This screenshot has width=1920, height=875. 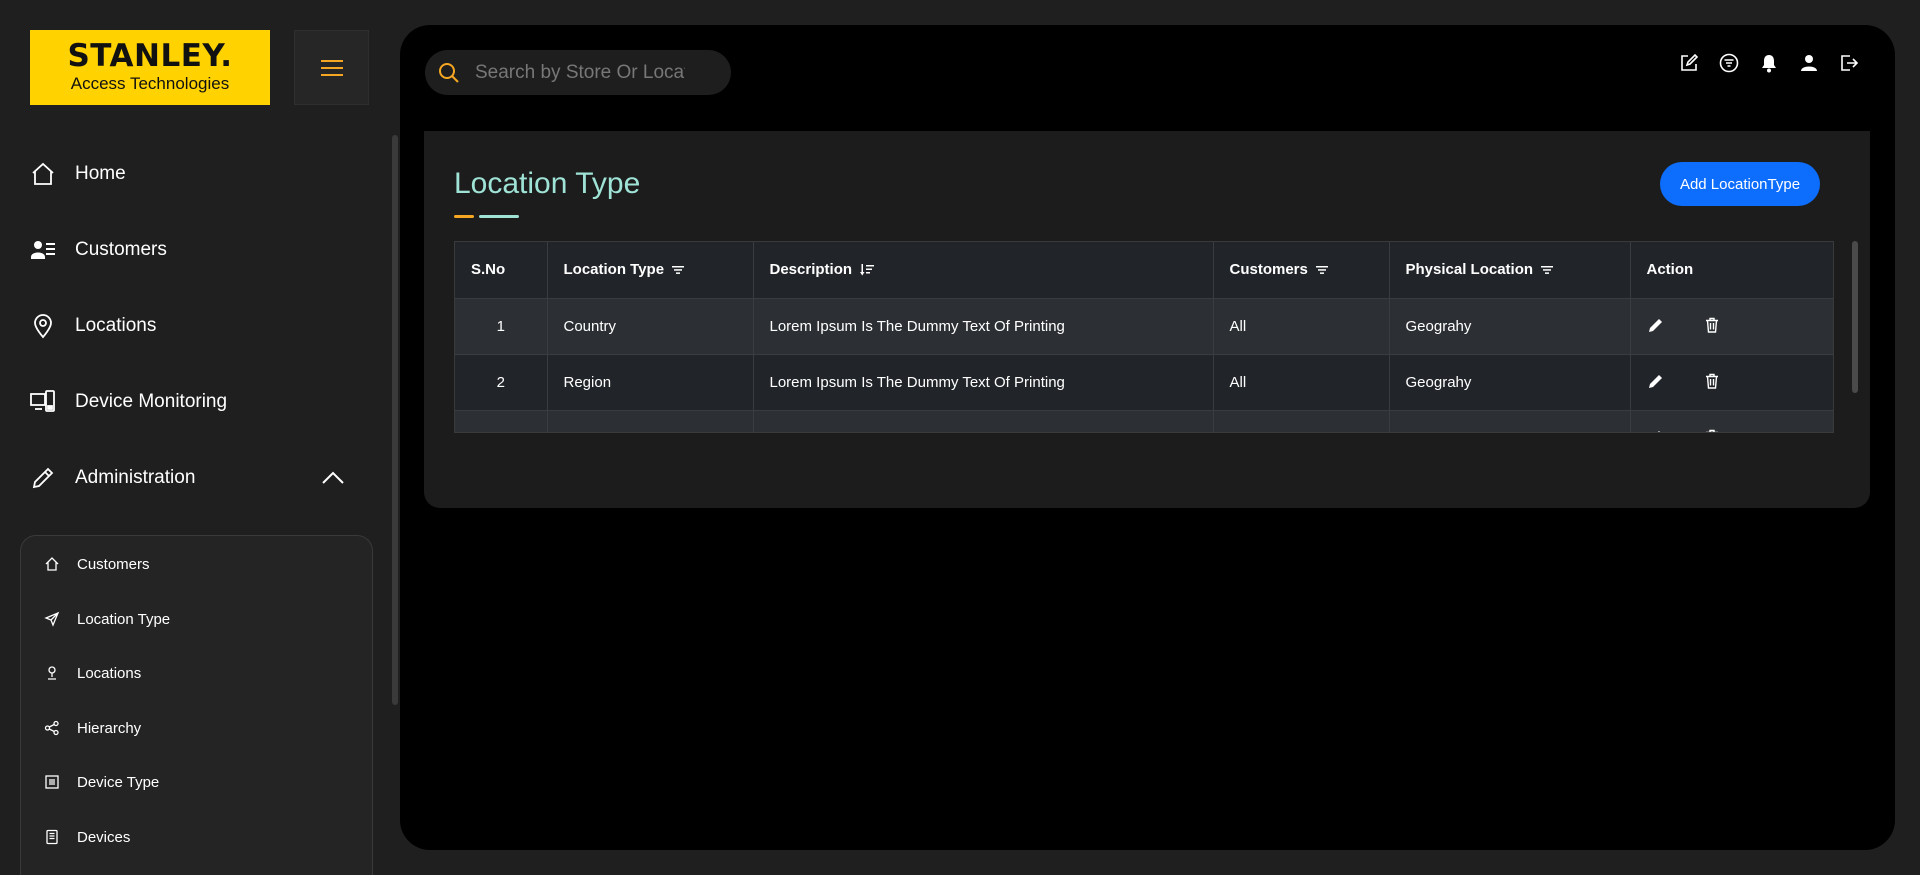 What do you see at coordinates (109, 673) in the screenshot?
I see `submenu-label: Locations` at bounding box center [109, 673].